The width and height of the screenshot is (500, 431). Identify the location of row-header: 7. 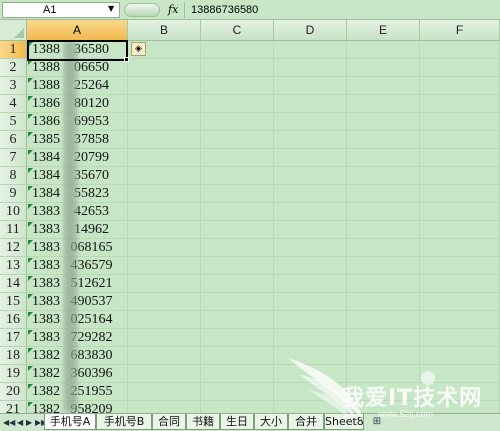
(13, 158).